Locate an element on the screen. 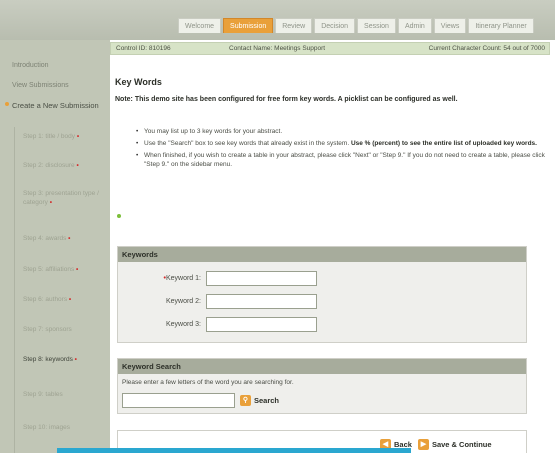 This screenshot has width=555, height=453. keyword-1-label: •Keyword 1: is located at coordinates (182, 278).